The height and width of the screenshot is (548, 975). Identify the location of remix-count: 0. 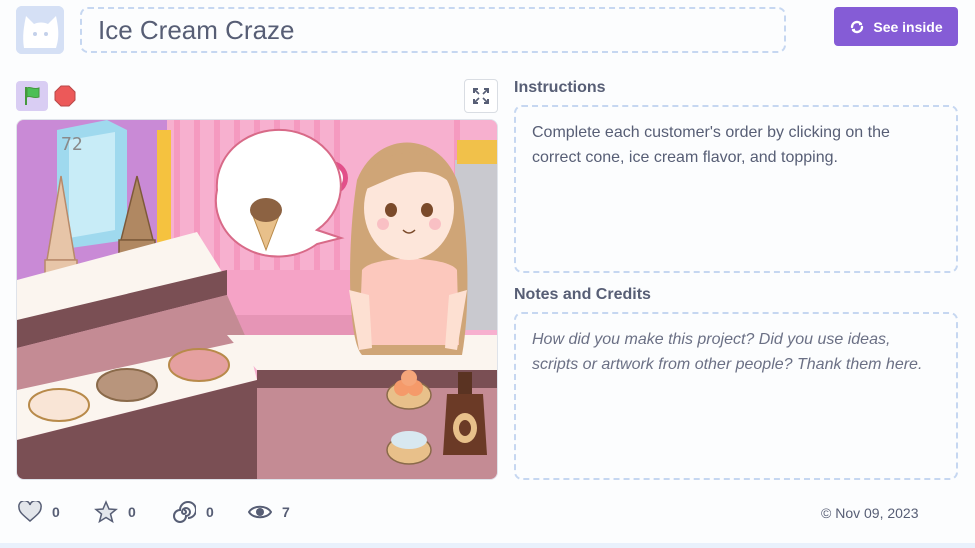
(210, 512).